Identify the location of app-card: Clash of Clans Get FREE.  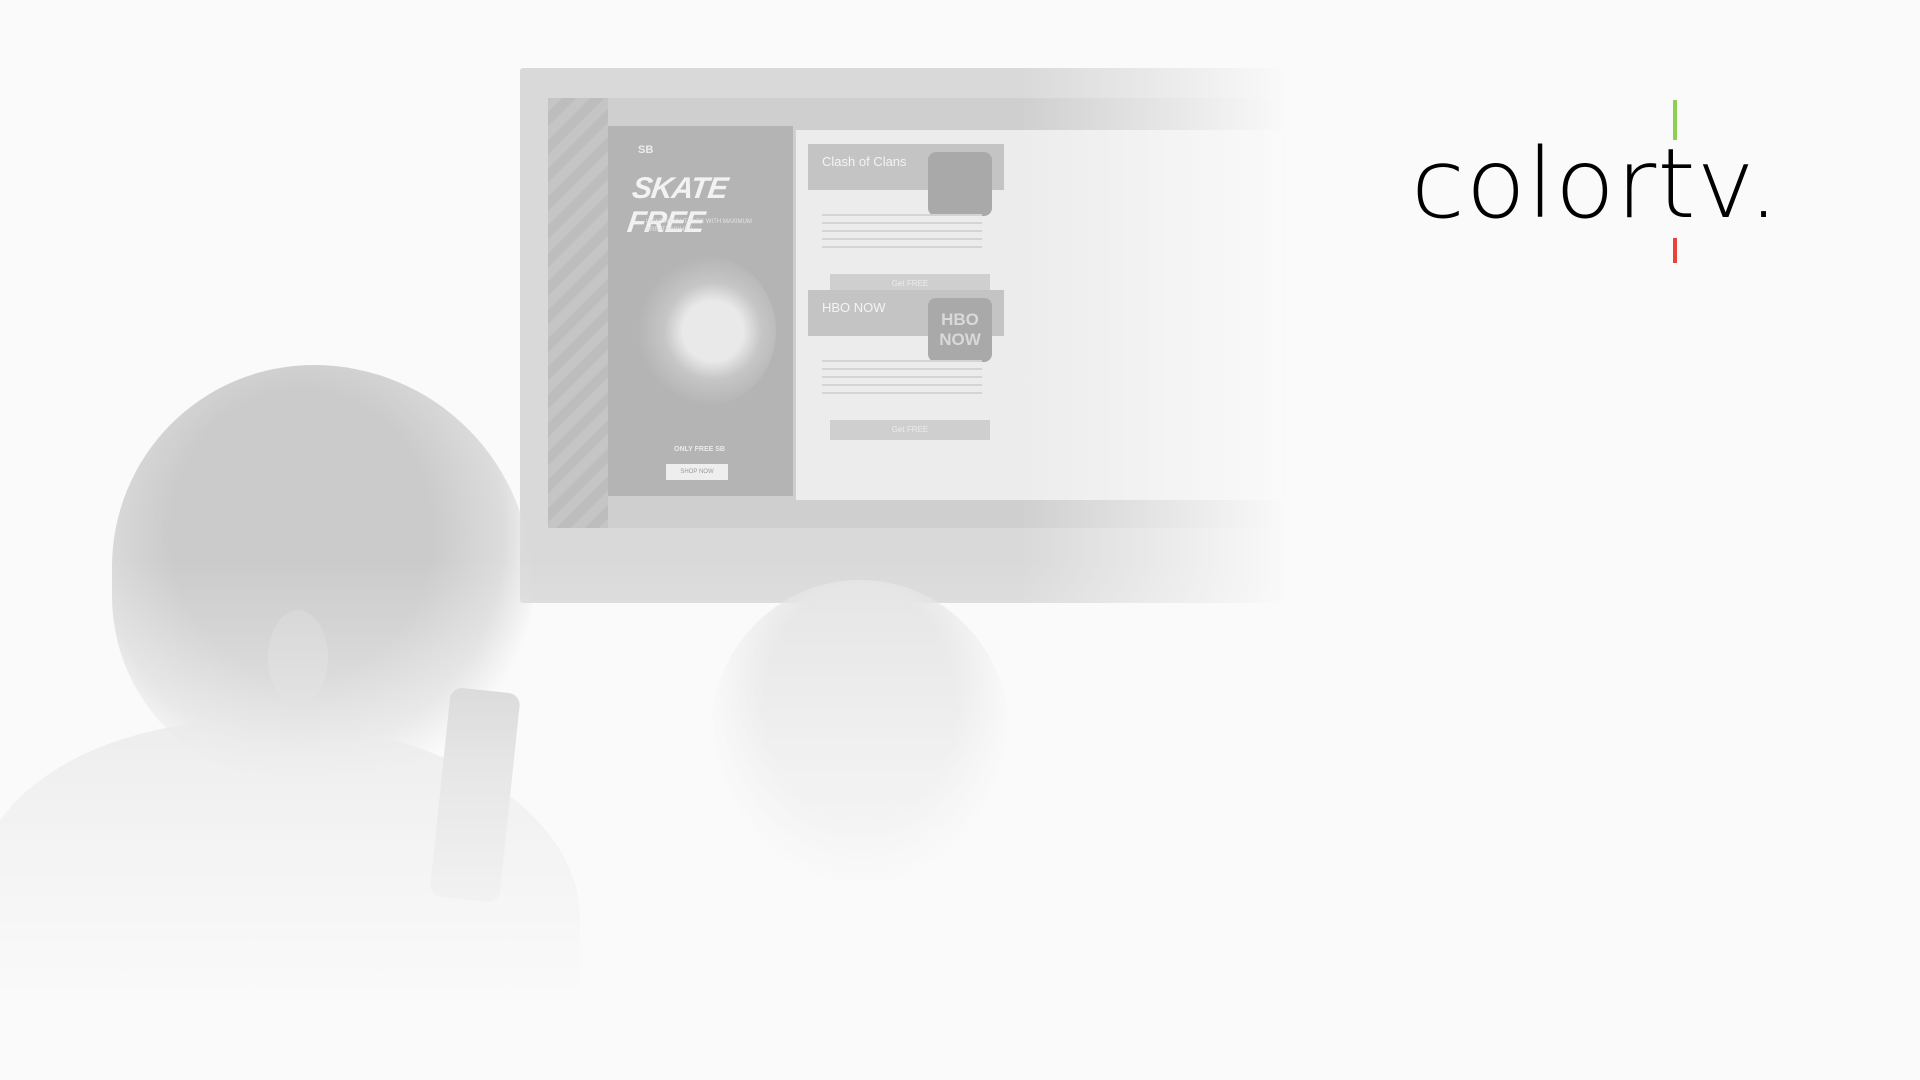
(906, 229).